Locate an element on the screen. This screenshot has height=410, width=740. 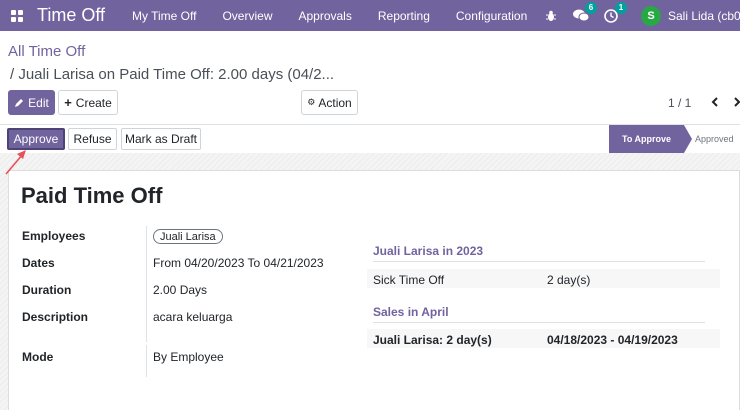
field-separator-mode is located at coordinates (146, 361).